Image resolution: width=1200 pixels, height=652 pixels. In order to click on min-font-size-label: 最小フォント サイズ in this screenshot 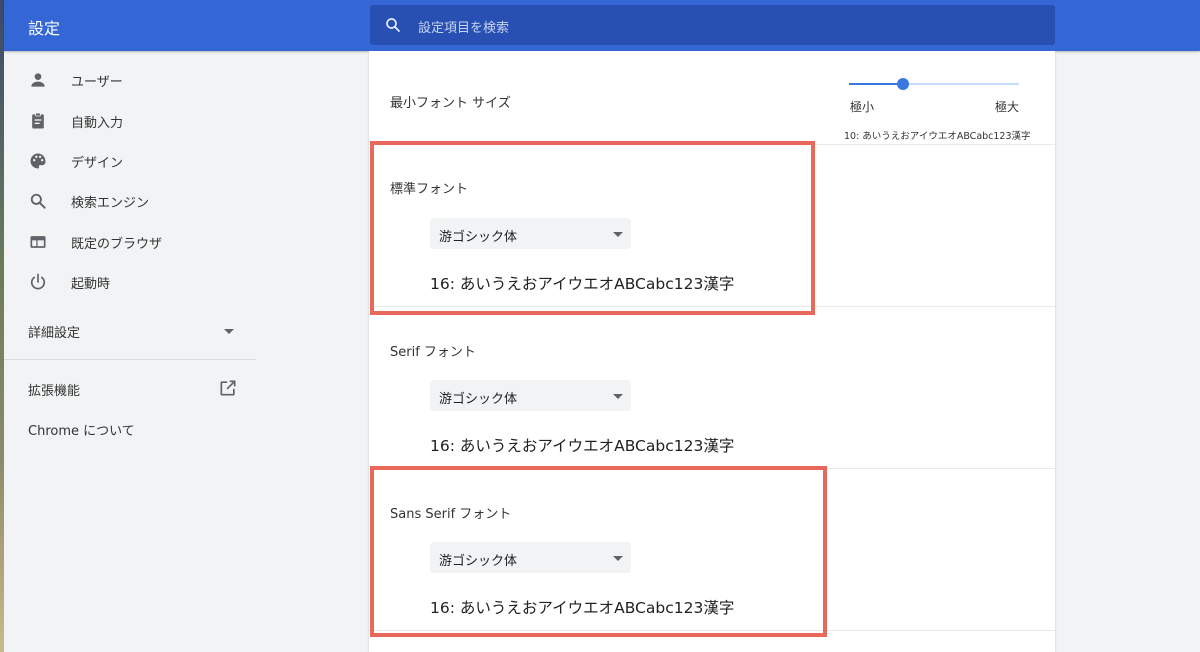, I will do `click(450, 103)`.